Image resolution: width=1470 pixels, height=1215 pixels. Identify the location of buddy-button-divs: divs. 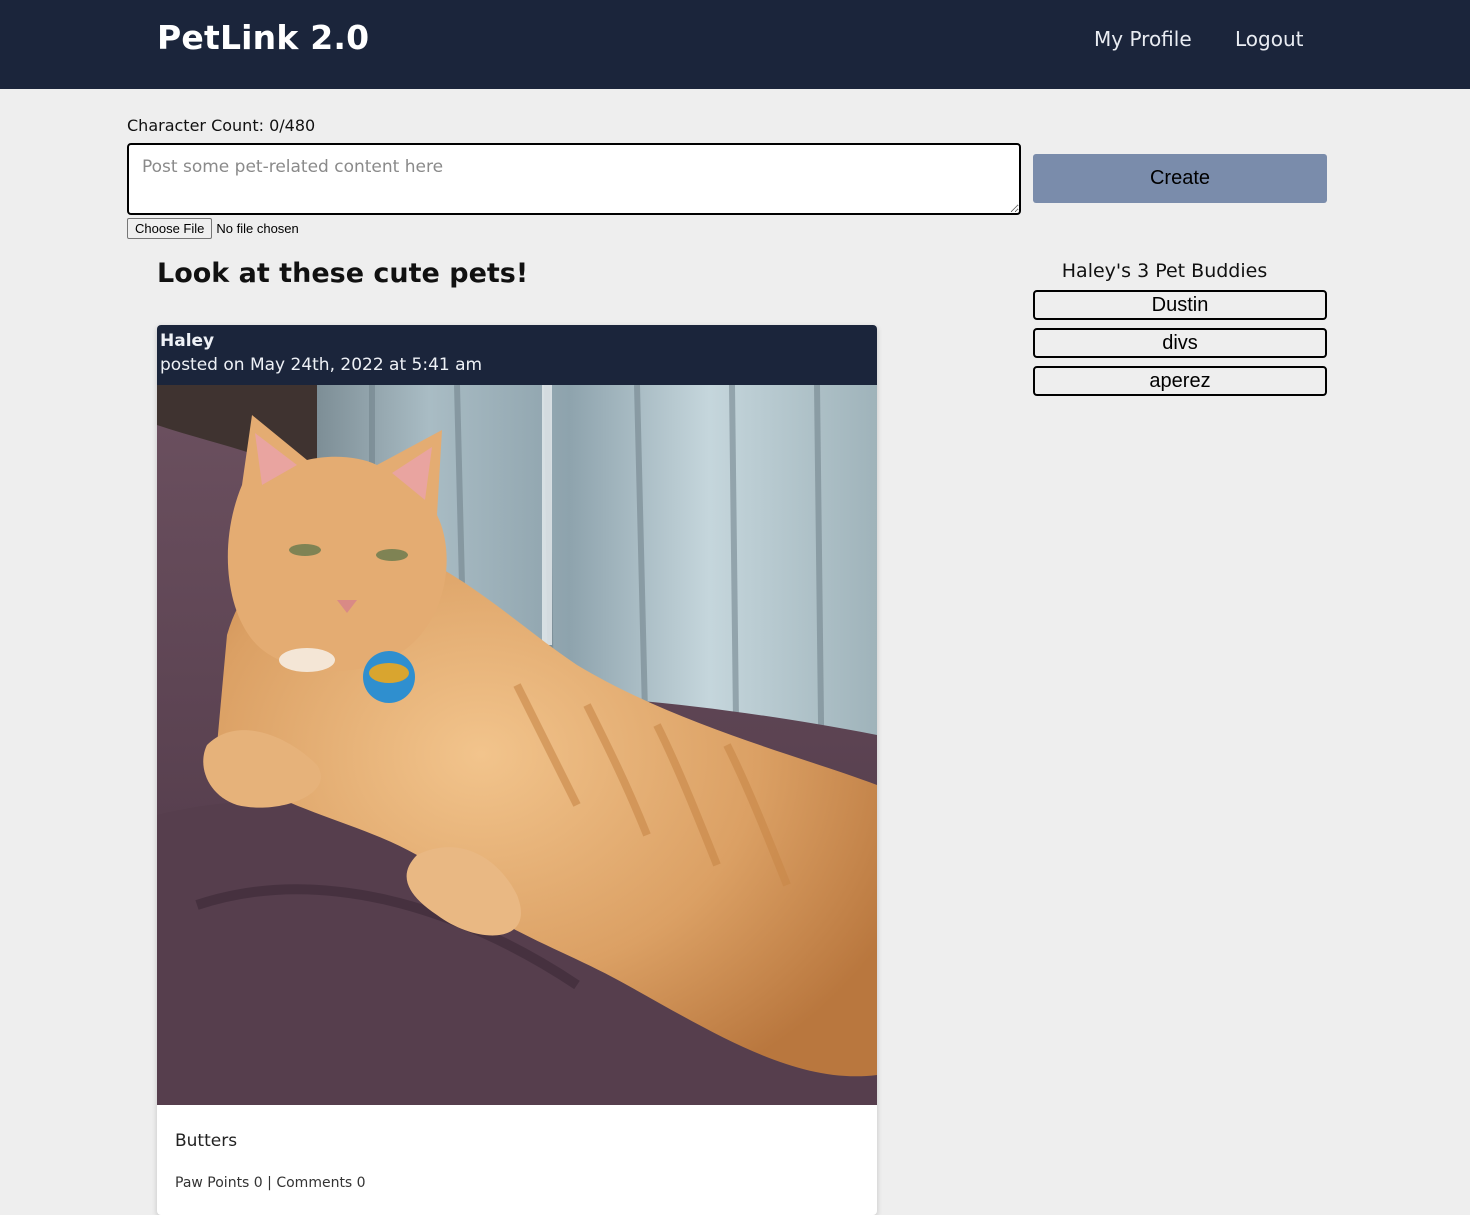
(1180, 343).